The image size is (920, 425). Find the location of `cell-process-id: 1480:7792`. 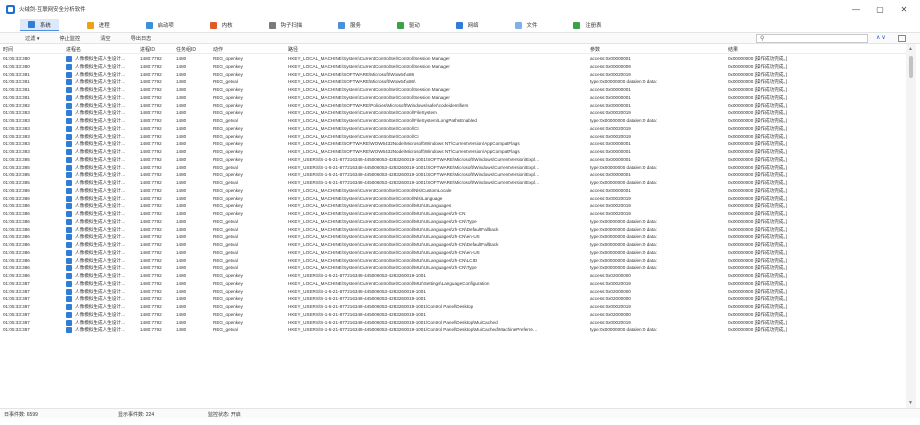

cell-process-id: 1480:7792 is located at coordinates (151, 144).